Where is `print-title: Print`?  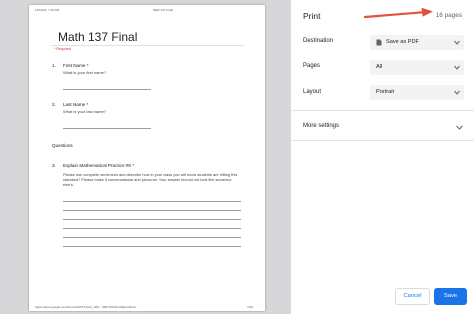
print-title: Print is located at coordinates (312, 16).